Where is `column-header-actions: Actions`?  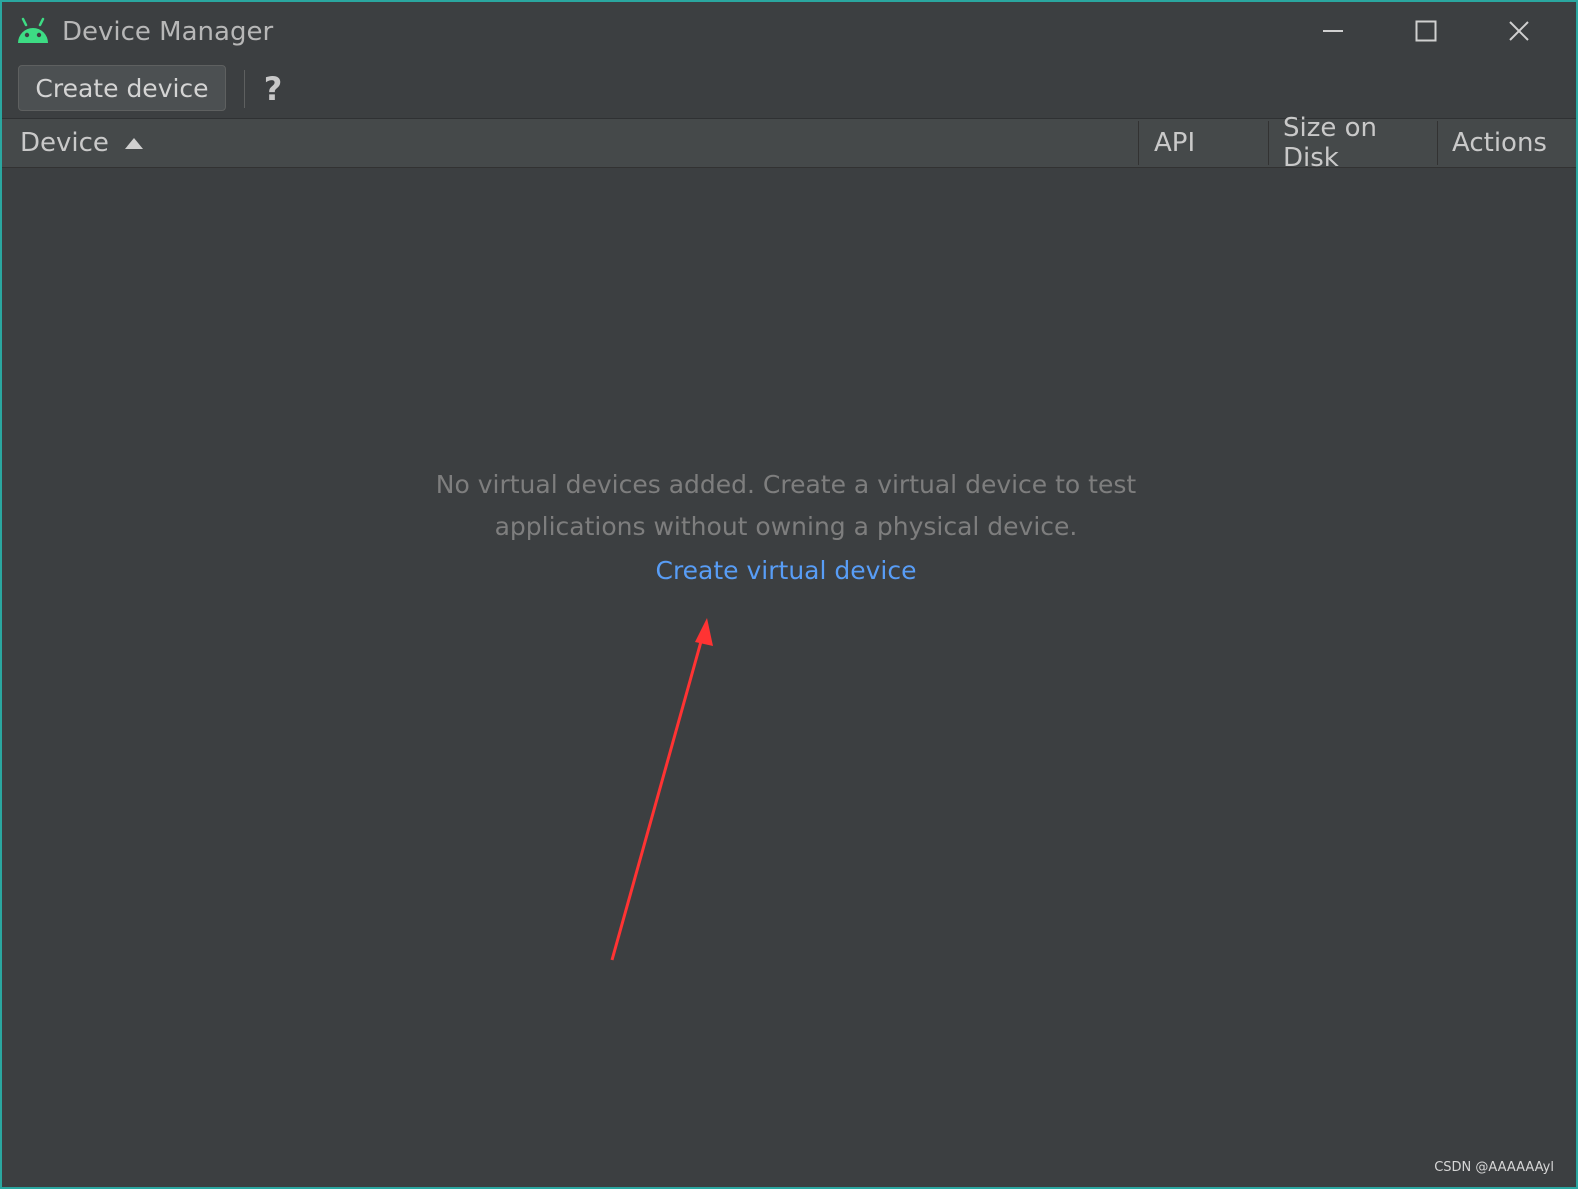 column-header-actions: Actions is located at coordinates (1512, 143).